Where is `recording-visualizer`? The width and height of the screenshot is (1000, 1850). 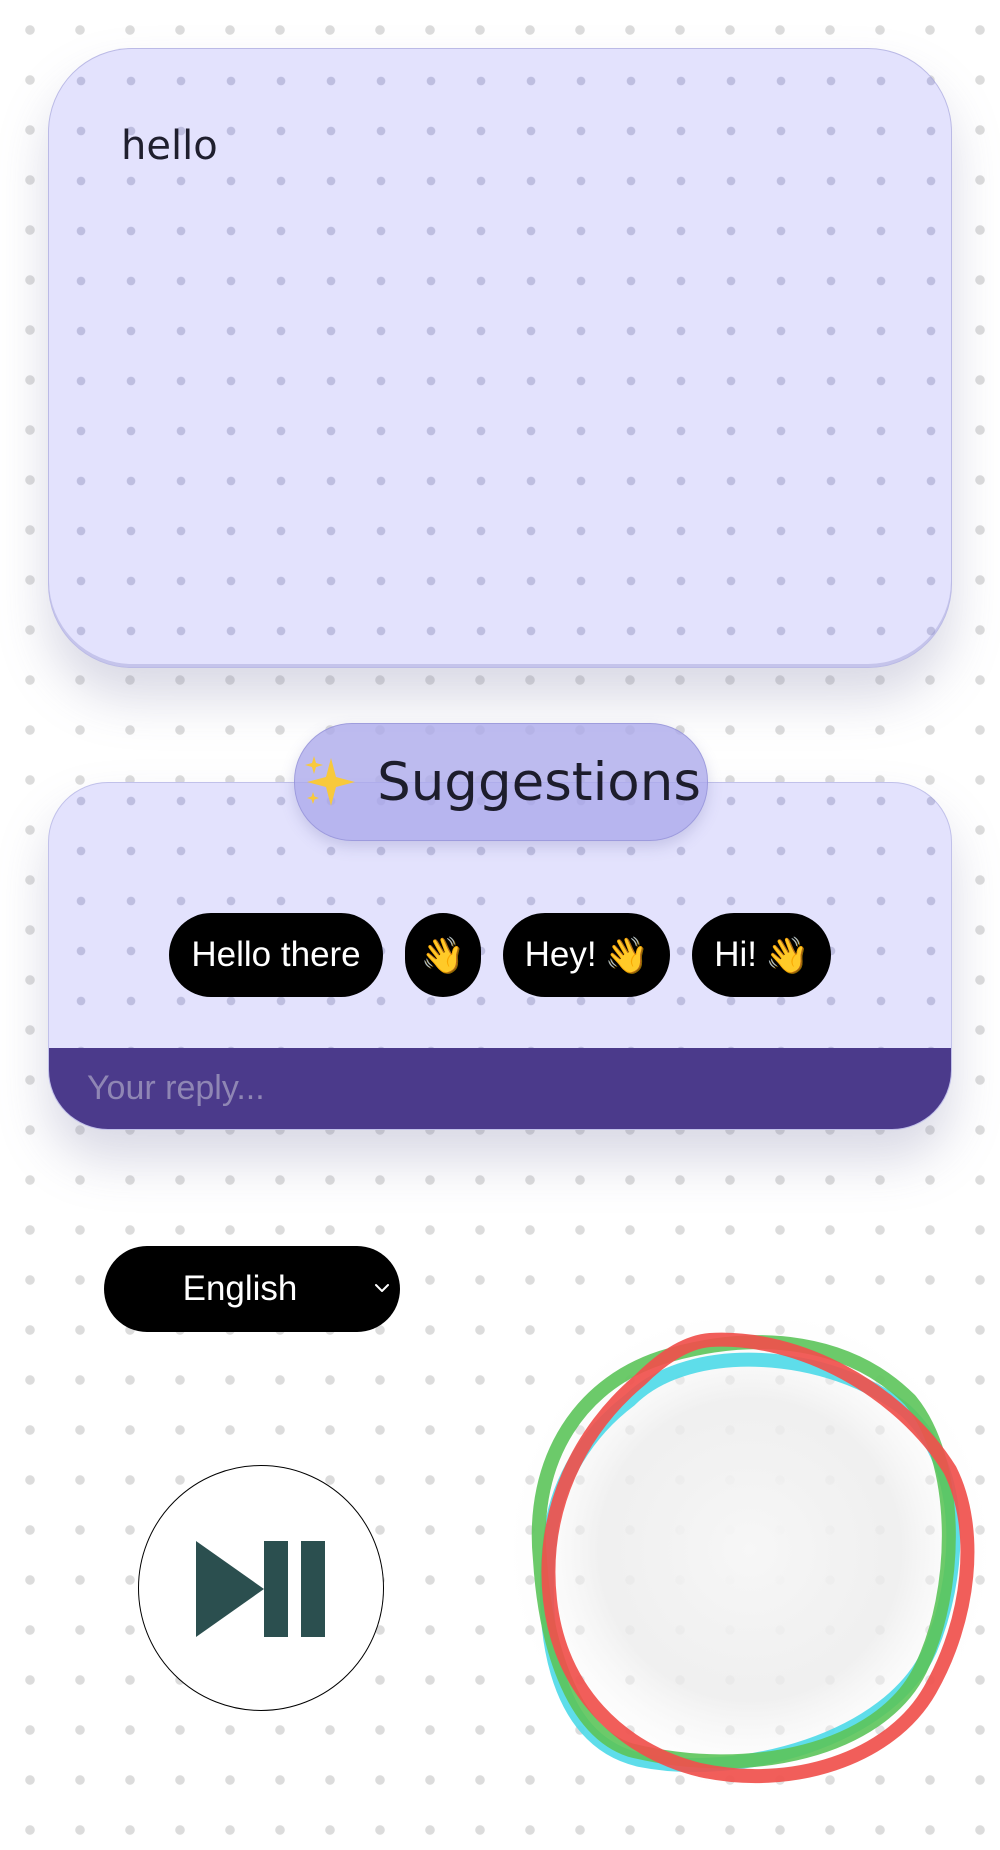
recording-visualizer is located at coordinates (750, 1560).